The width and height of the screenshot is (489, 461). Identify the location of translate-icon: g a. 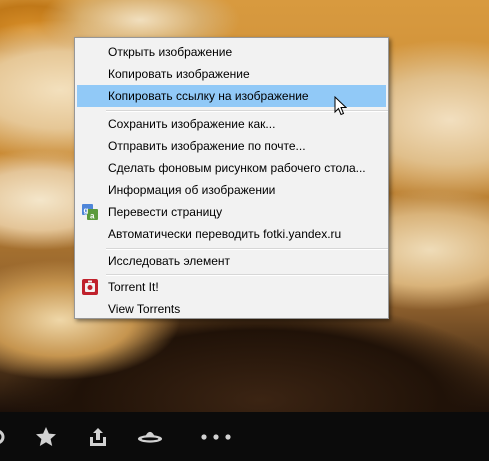
(90, 212).